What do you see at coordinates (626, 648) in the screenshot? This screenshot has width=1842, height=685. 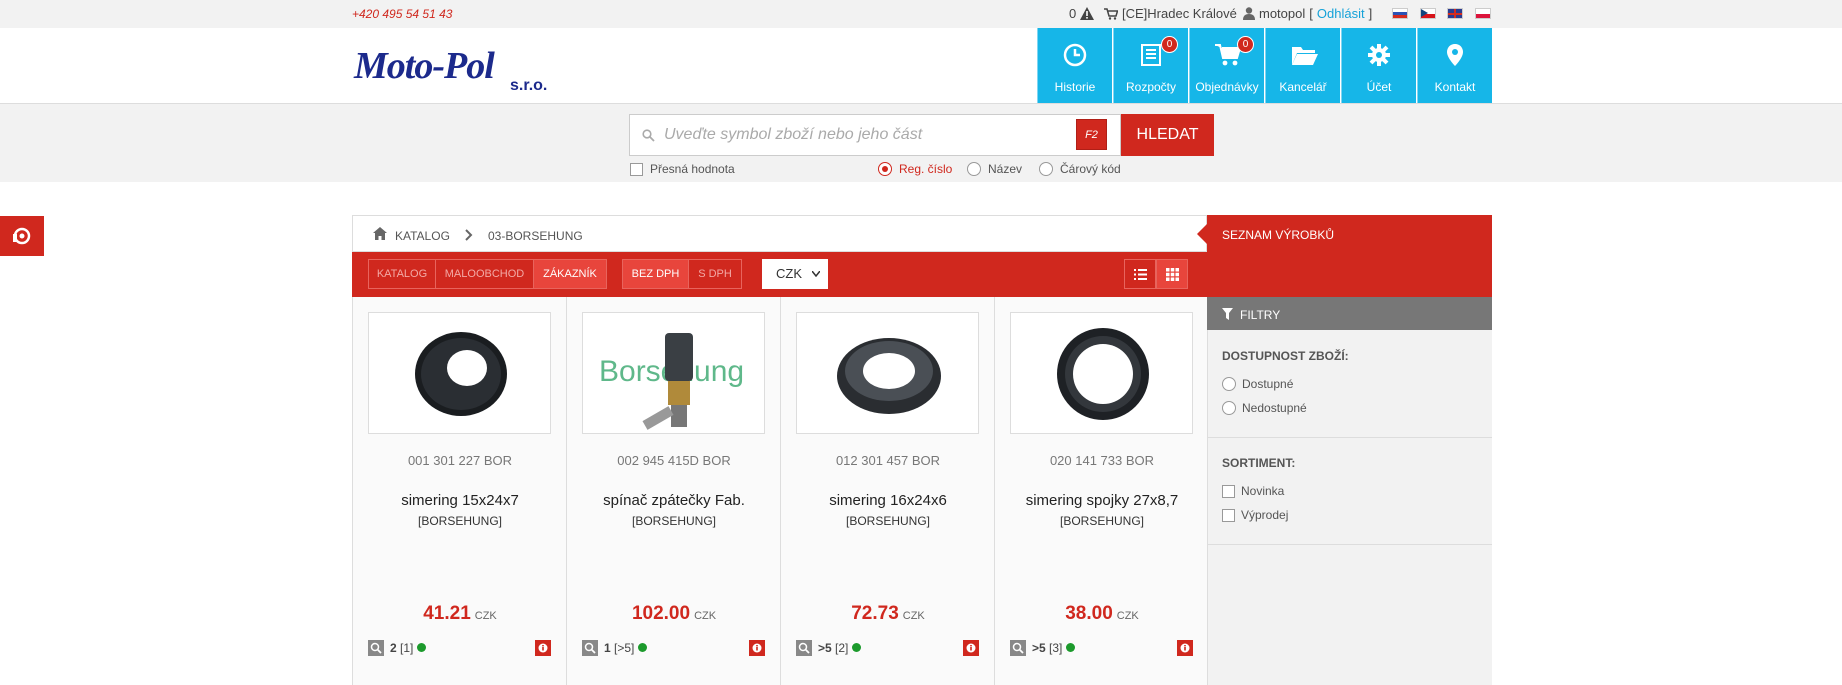 I see `stock-info: 1 [>5]` at bounding box center [626, 648].